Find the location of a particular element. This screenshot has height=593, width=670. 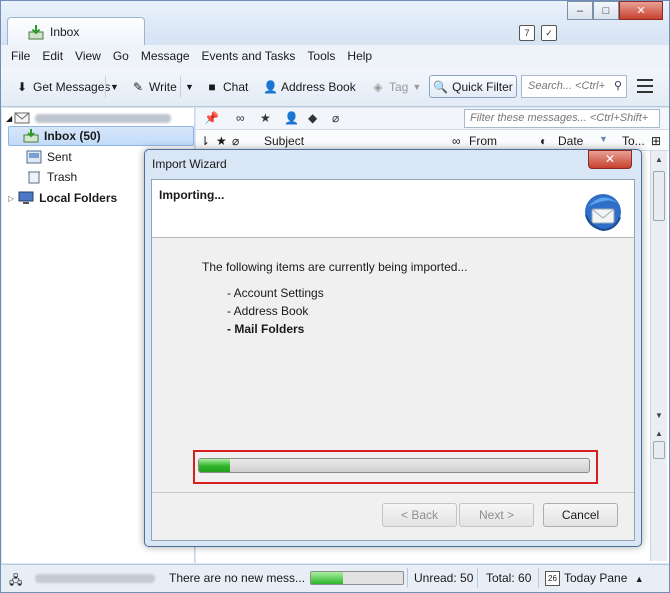

today-pane-label: Today Pane is located at coordinates (596, 578).